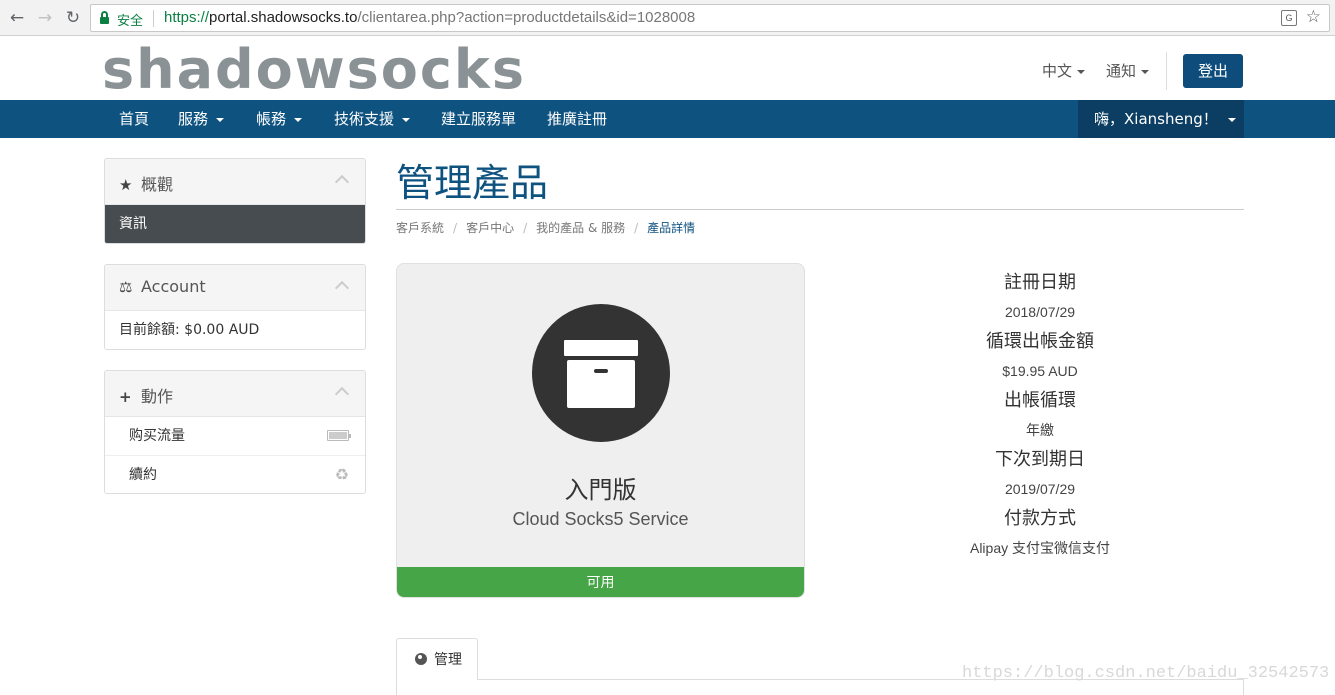  I want to click on detail-label: 付款方式, so click(1040, 518).